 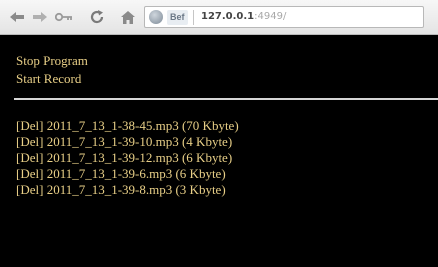 I want to click on url-port-path: :4949/, so click(x=270, y=16).